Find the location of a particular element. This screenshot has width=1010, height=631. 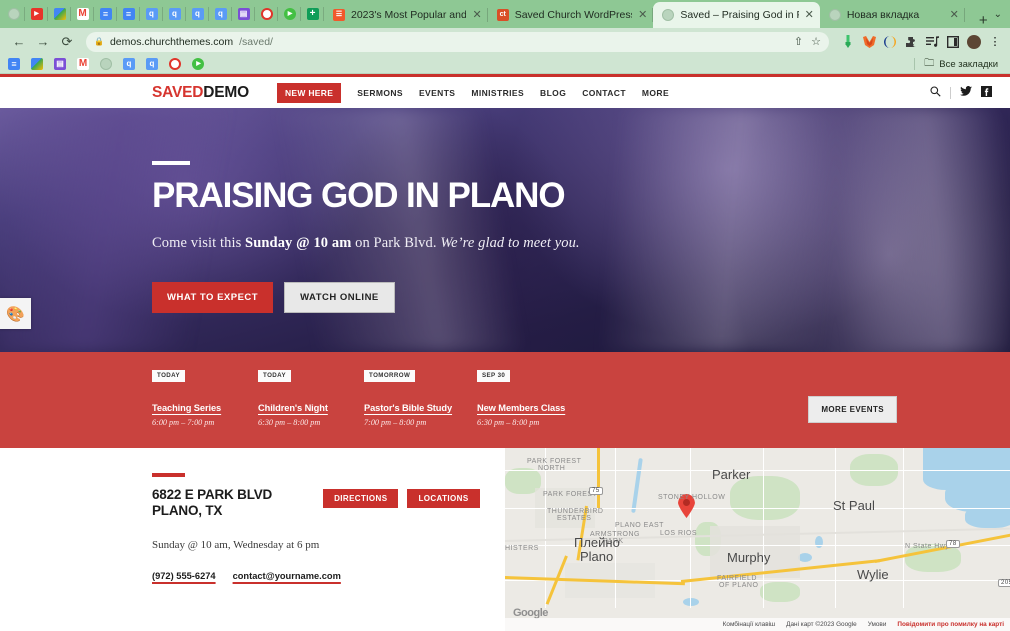

new-tab-button: + is located at coordinates (983, 20).